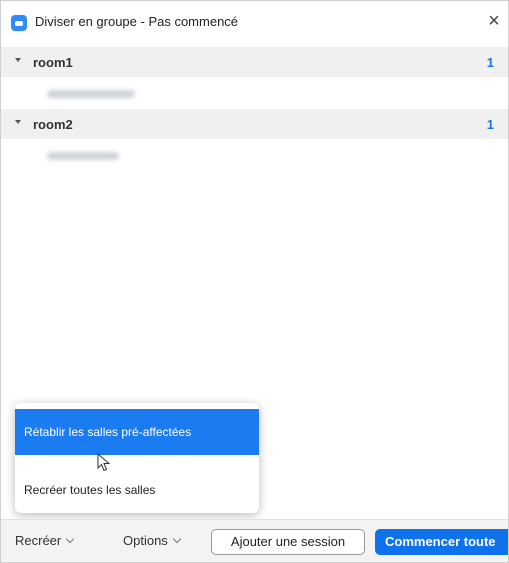 This screenshot has height=563, width=509. I want to click on window-title: Diviser en groupe - Pas commencé, so click(137, 21).